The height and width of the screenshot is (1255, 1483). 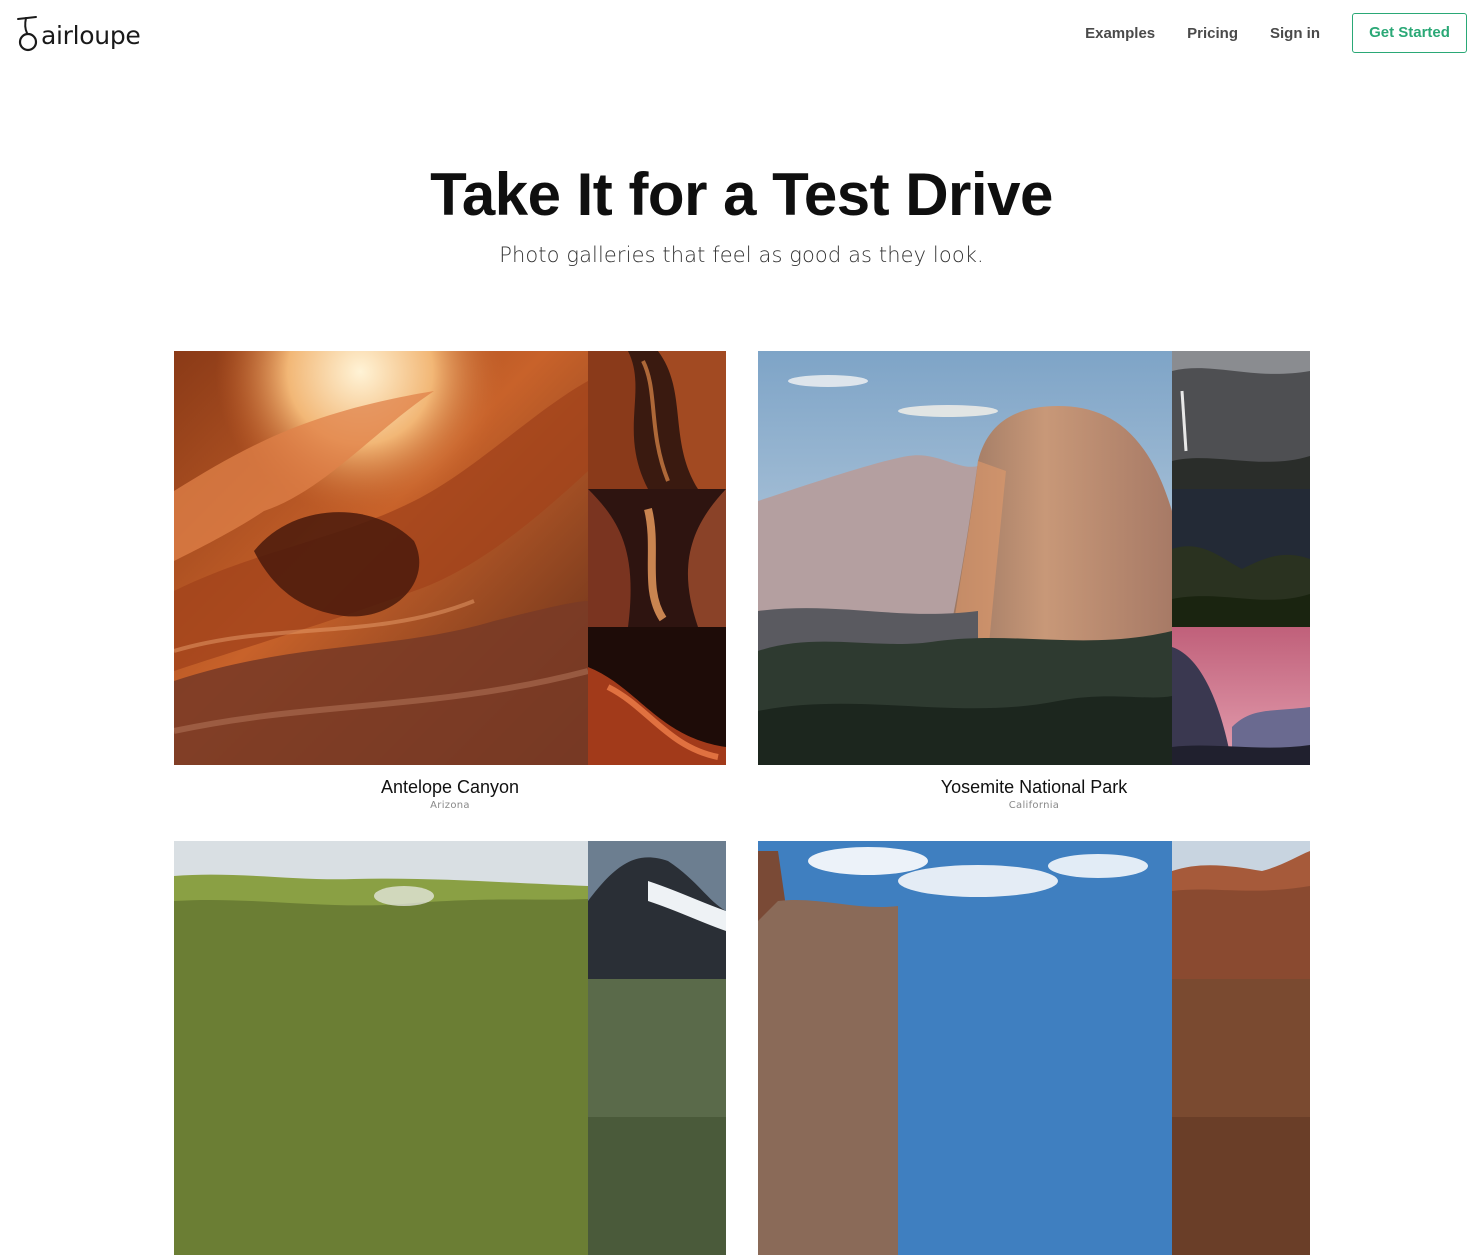 I want to click on gallery-card-cliffs, so click(x=1034, y=1048).